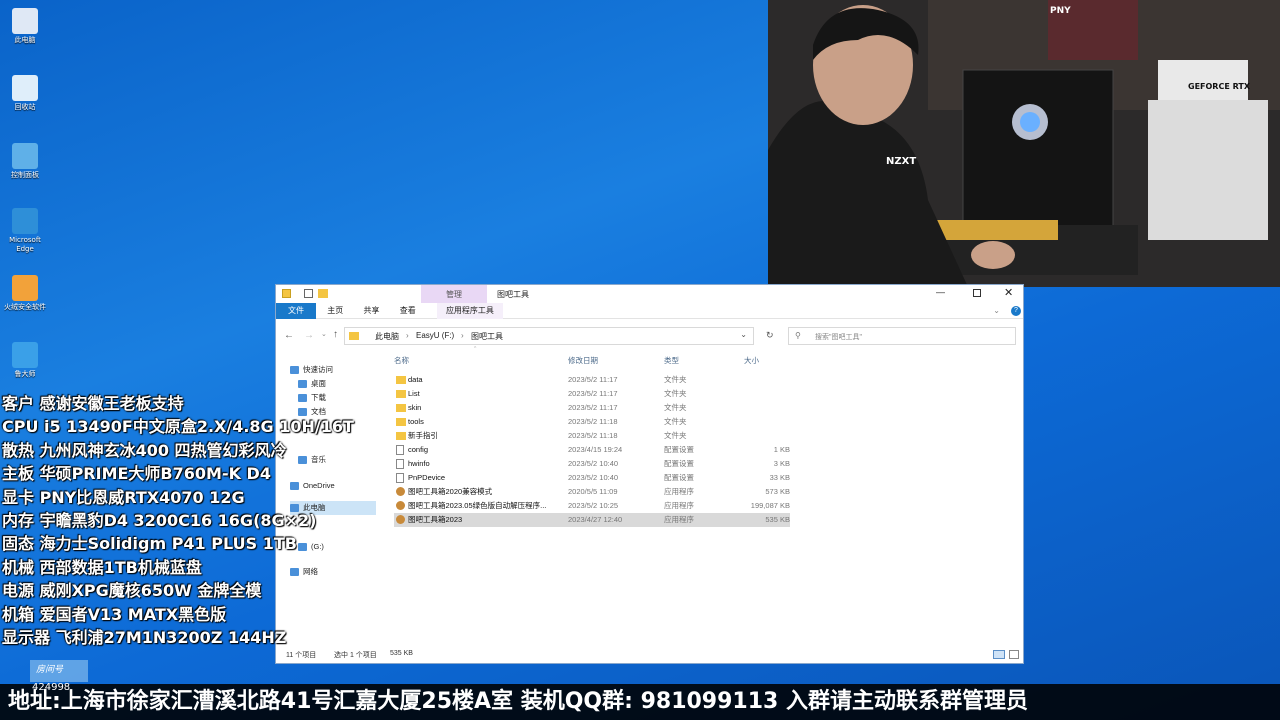  What do you see at coordinates (93, 403) in the screenshot?
I see `spec-line: 客户 感谢安徽王老板支持` at bounding box center [93, 403].